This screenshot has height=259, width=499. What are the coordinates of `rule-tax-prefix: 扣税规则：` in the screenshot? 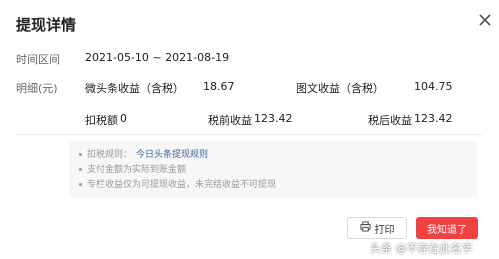 It's located at (110, 155).